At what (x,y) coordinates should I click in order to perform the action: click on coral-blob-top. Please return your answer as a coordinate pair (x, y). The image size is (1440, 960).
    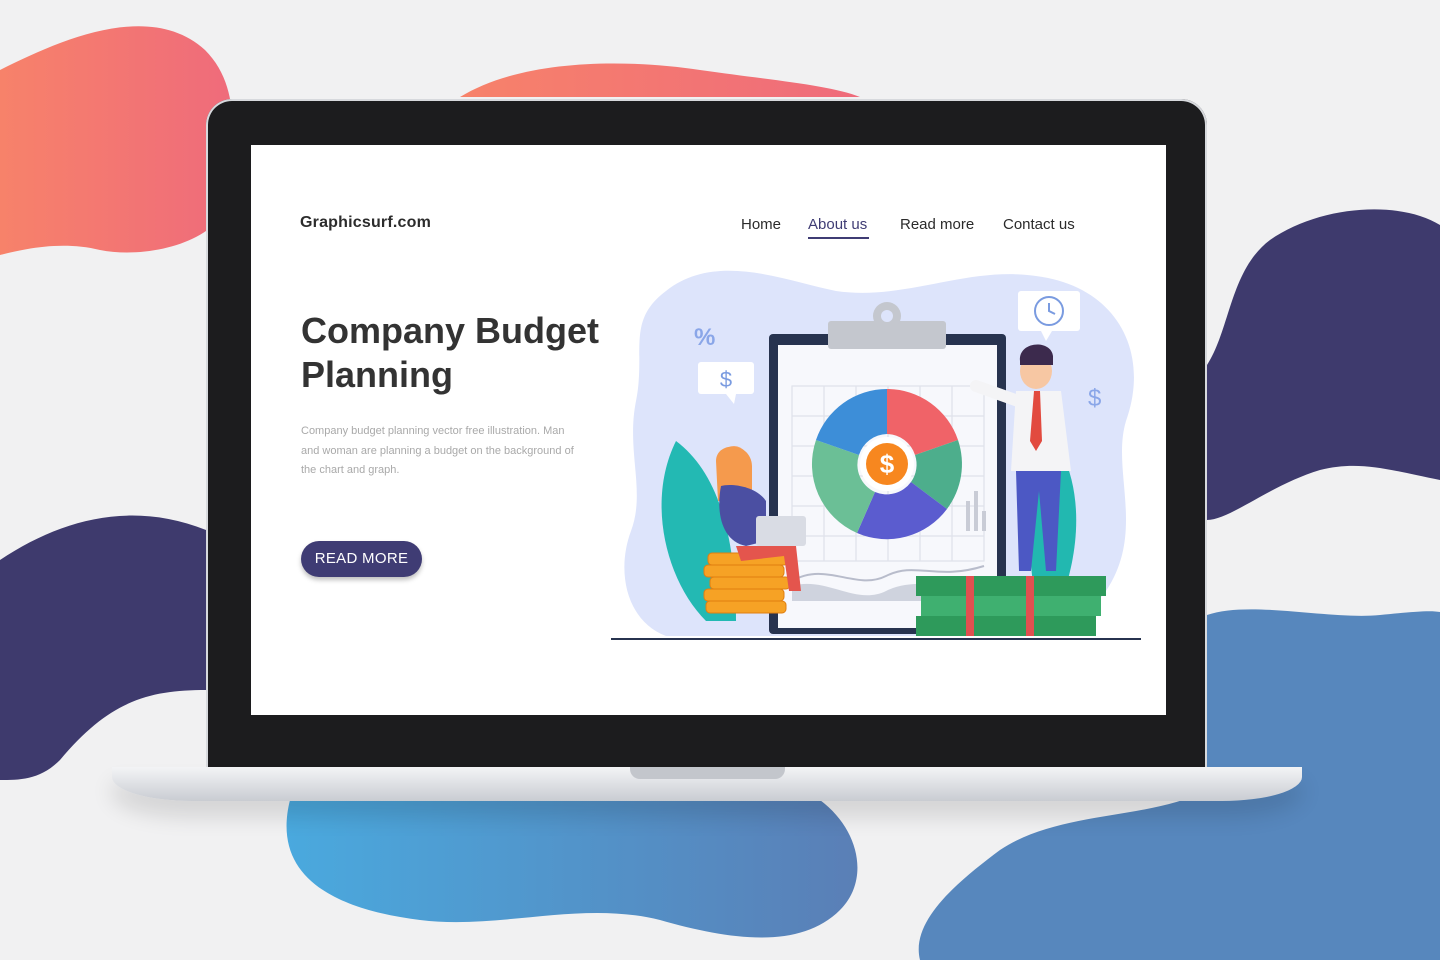
    Looking at the image, I should click on (660, 80).